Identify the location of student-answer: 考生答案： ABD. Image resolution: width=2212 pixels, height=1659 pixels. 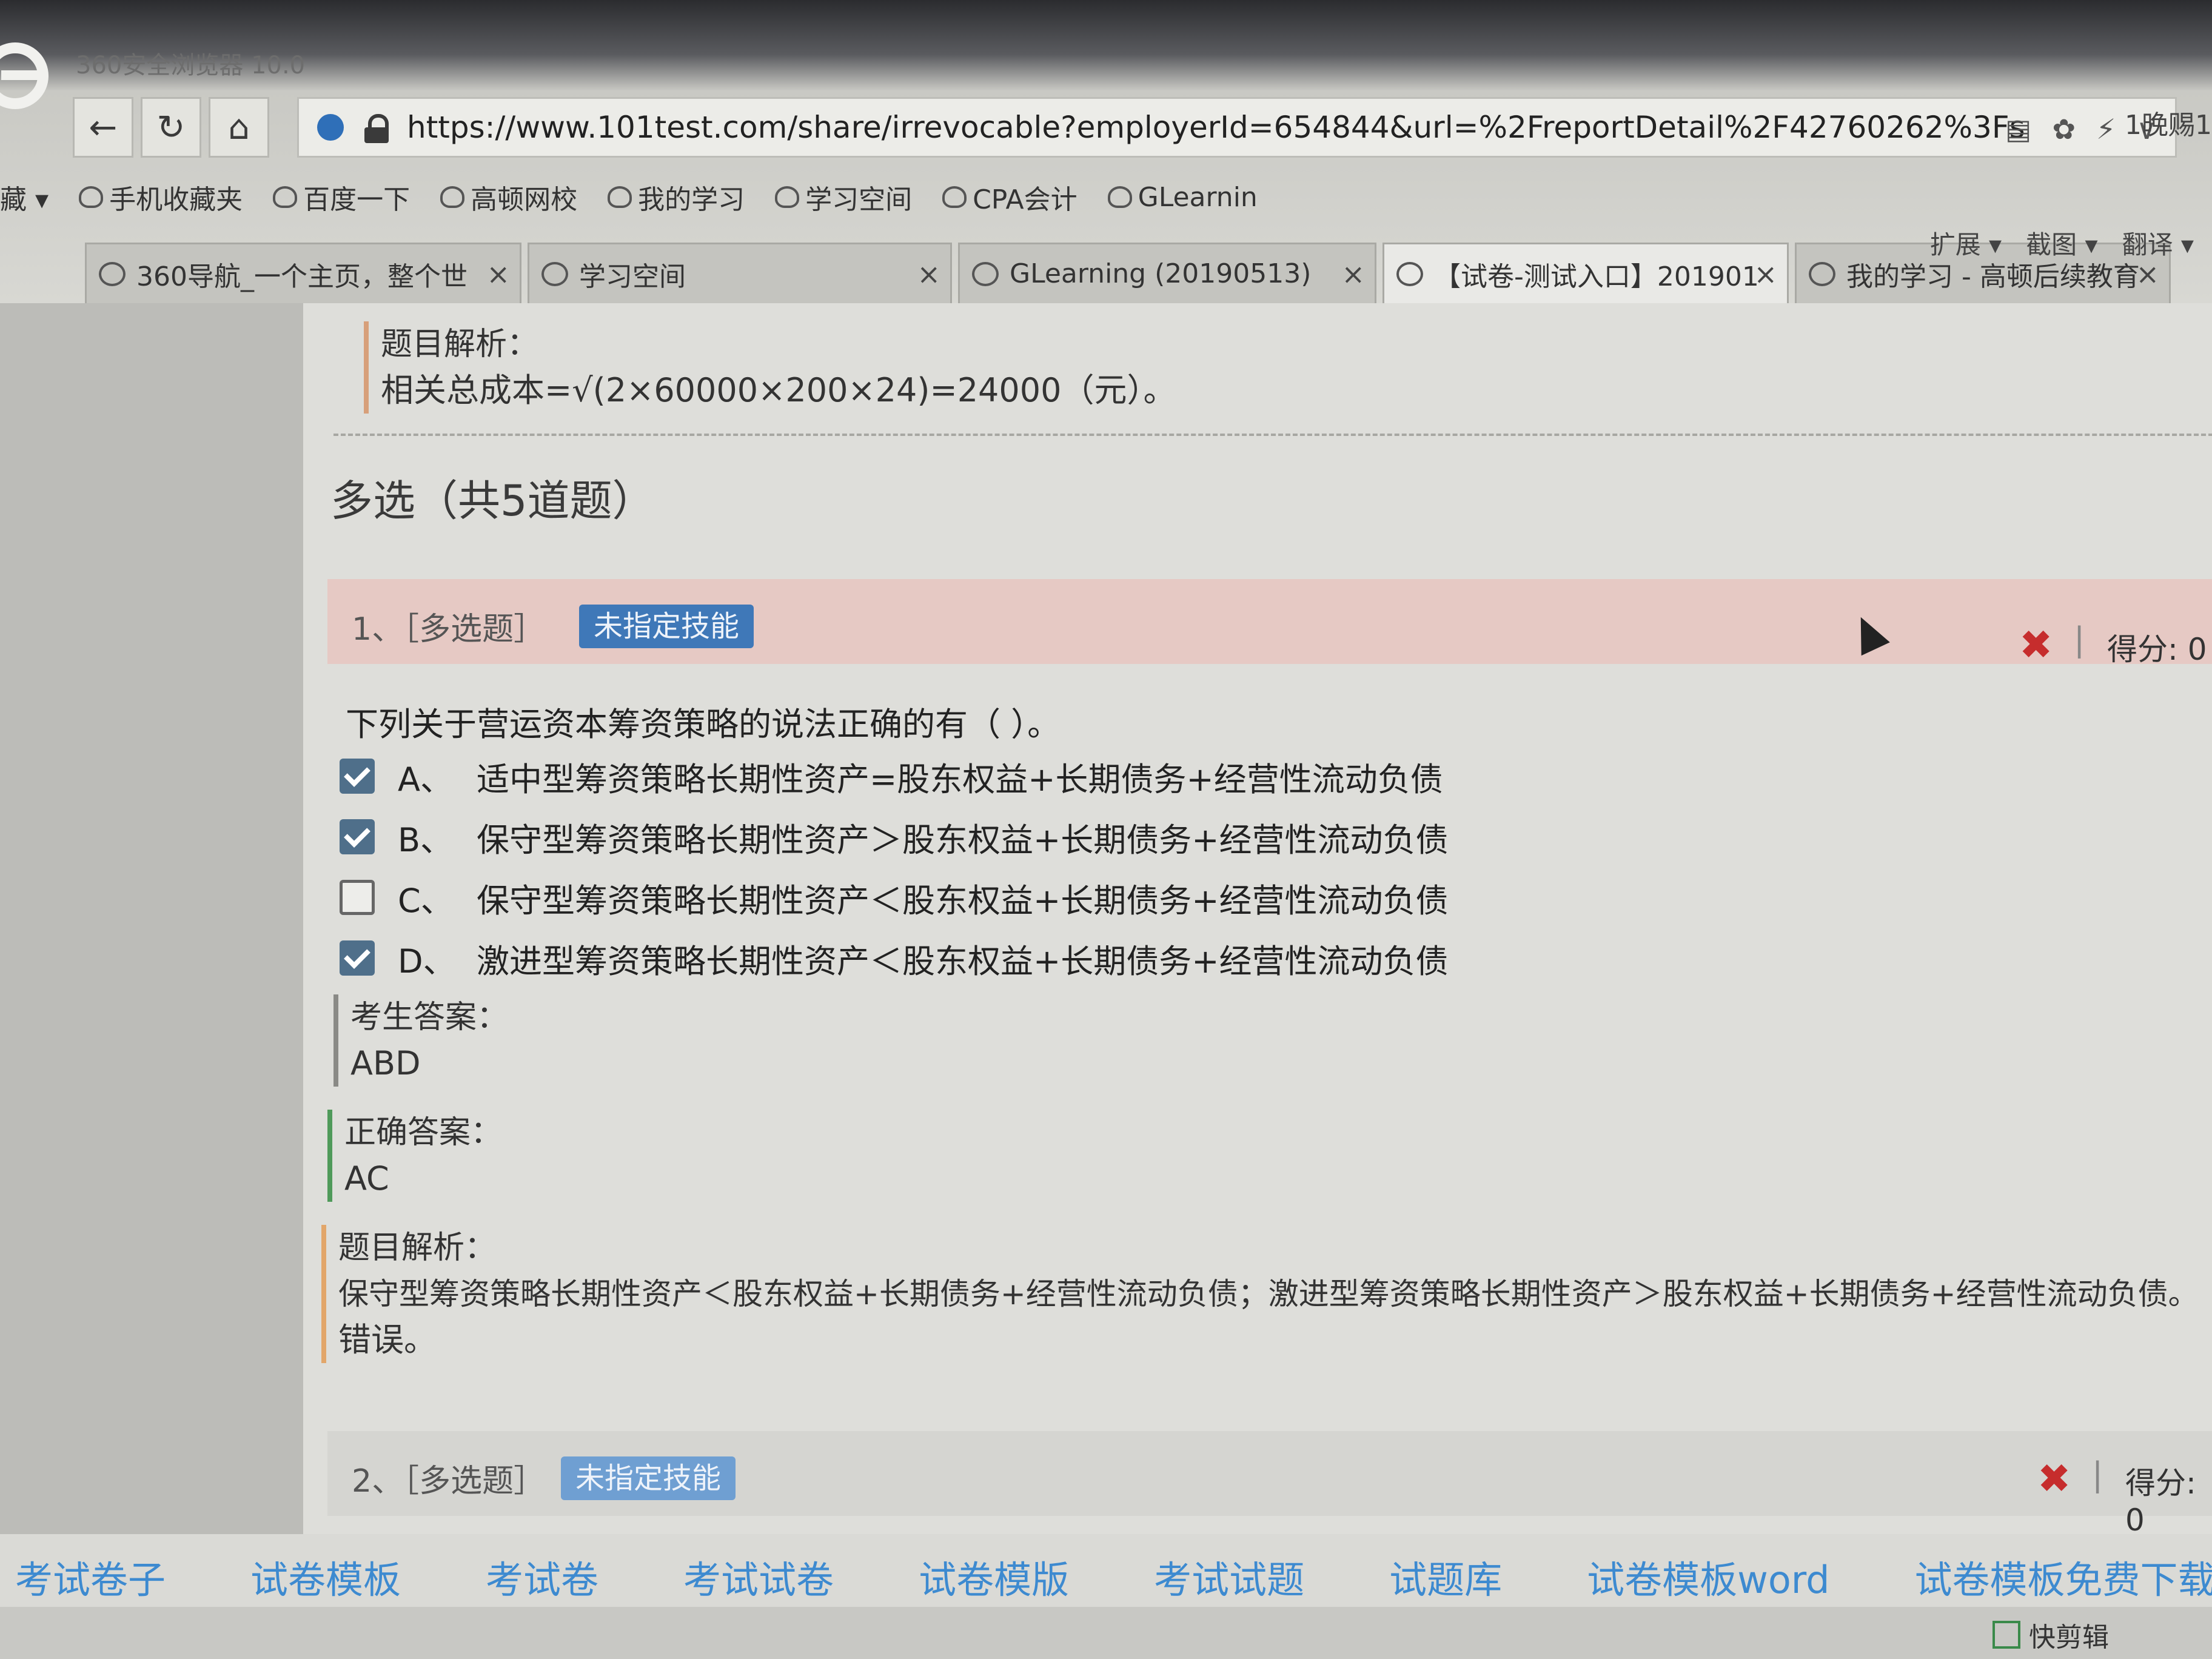
(421, 1040).